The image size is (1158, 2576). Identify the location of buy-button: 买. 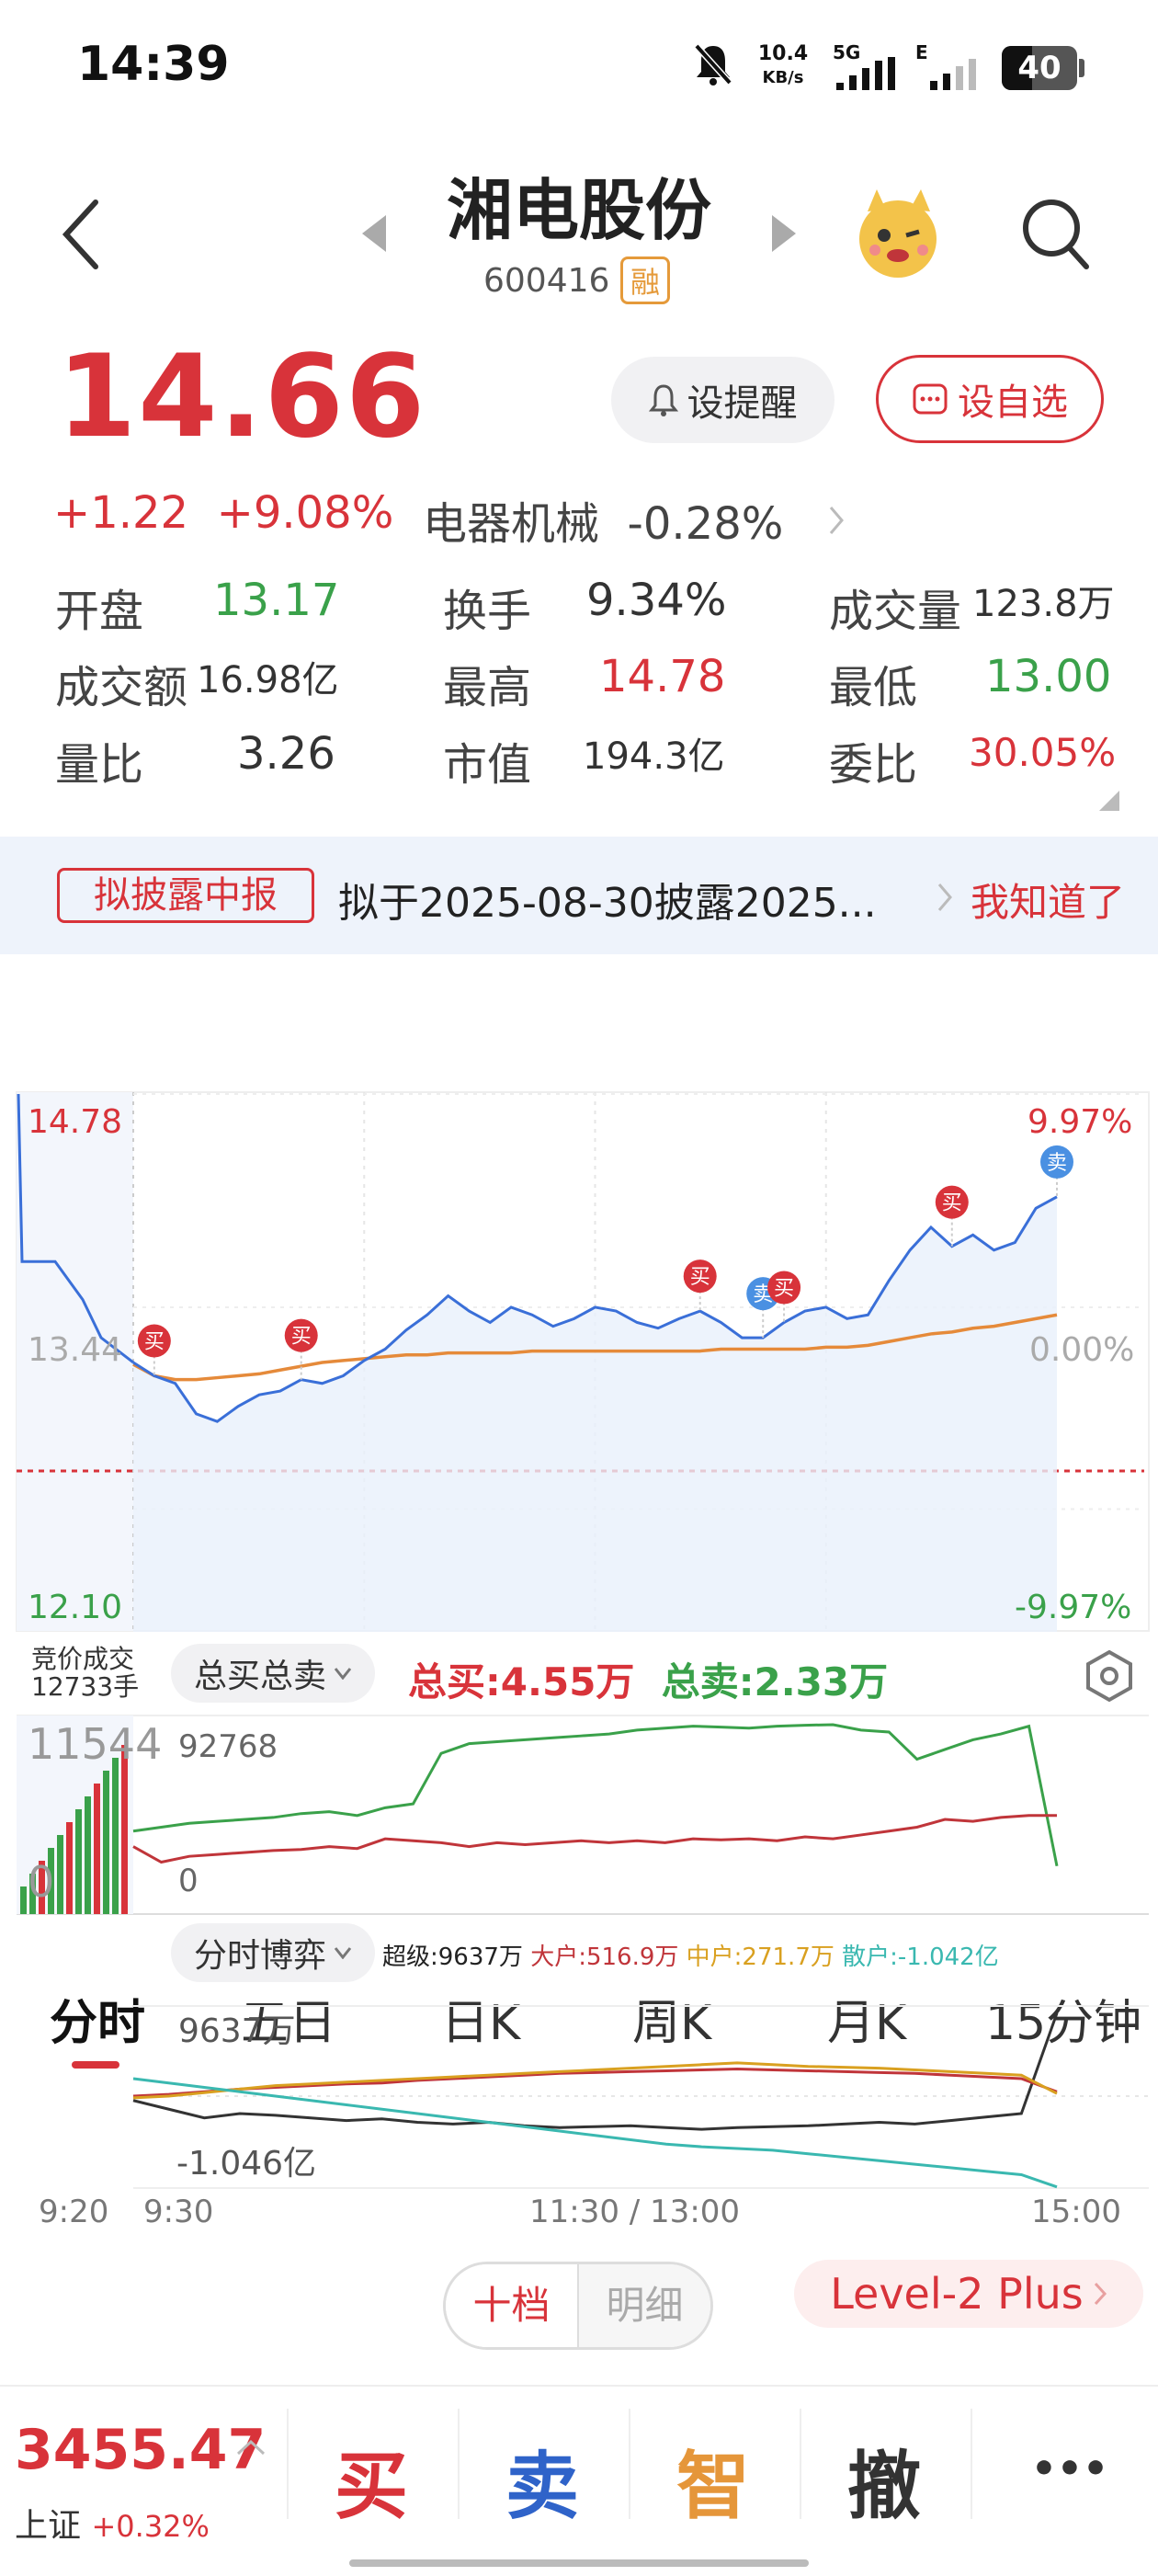
(371, 2480).